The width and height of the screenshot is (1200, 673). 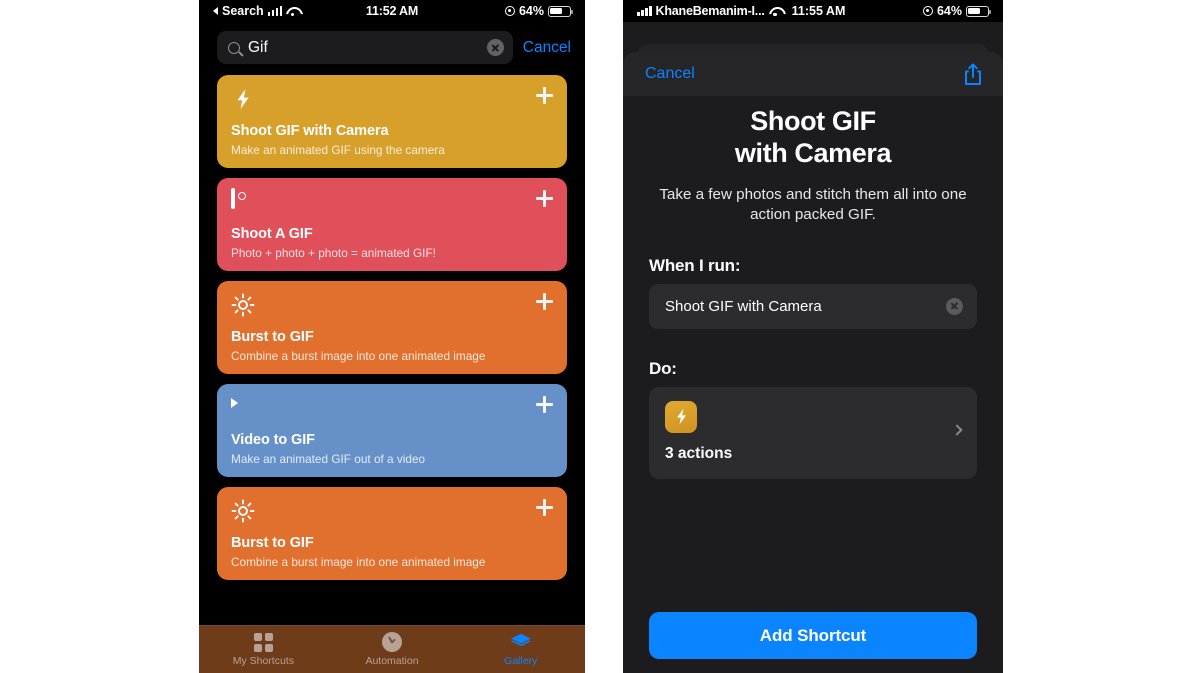 What do you see at coordinates (392, 11) in the screenshot?
I see `left-status-bar: Search 11:52 AM 64%` at bounding box center [392, 11].